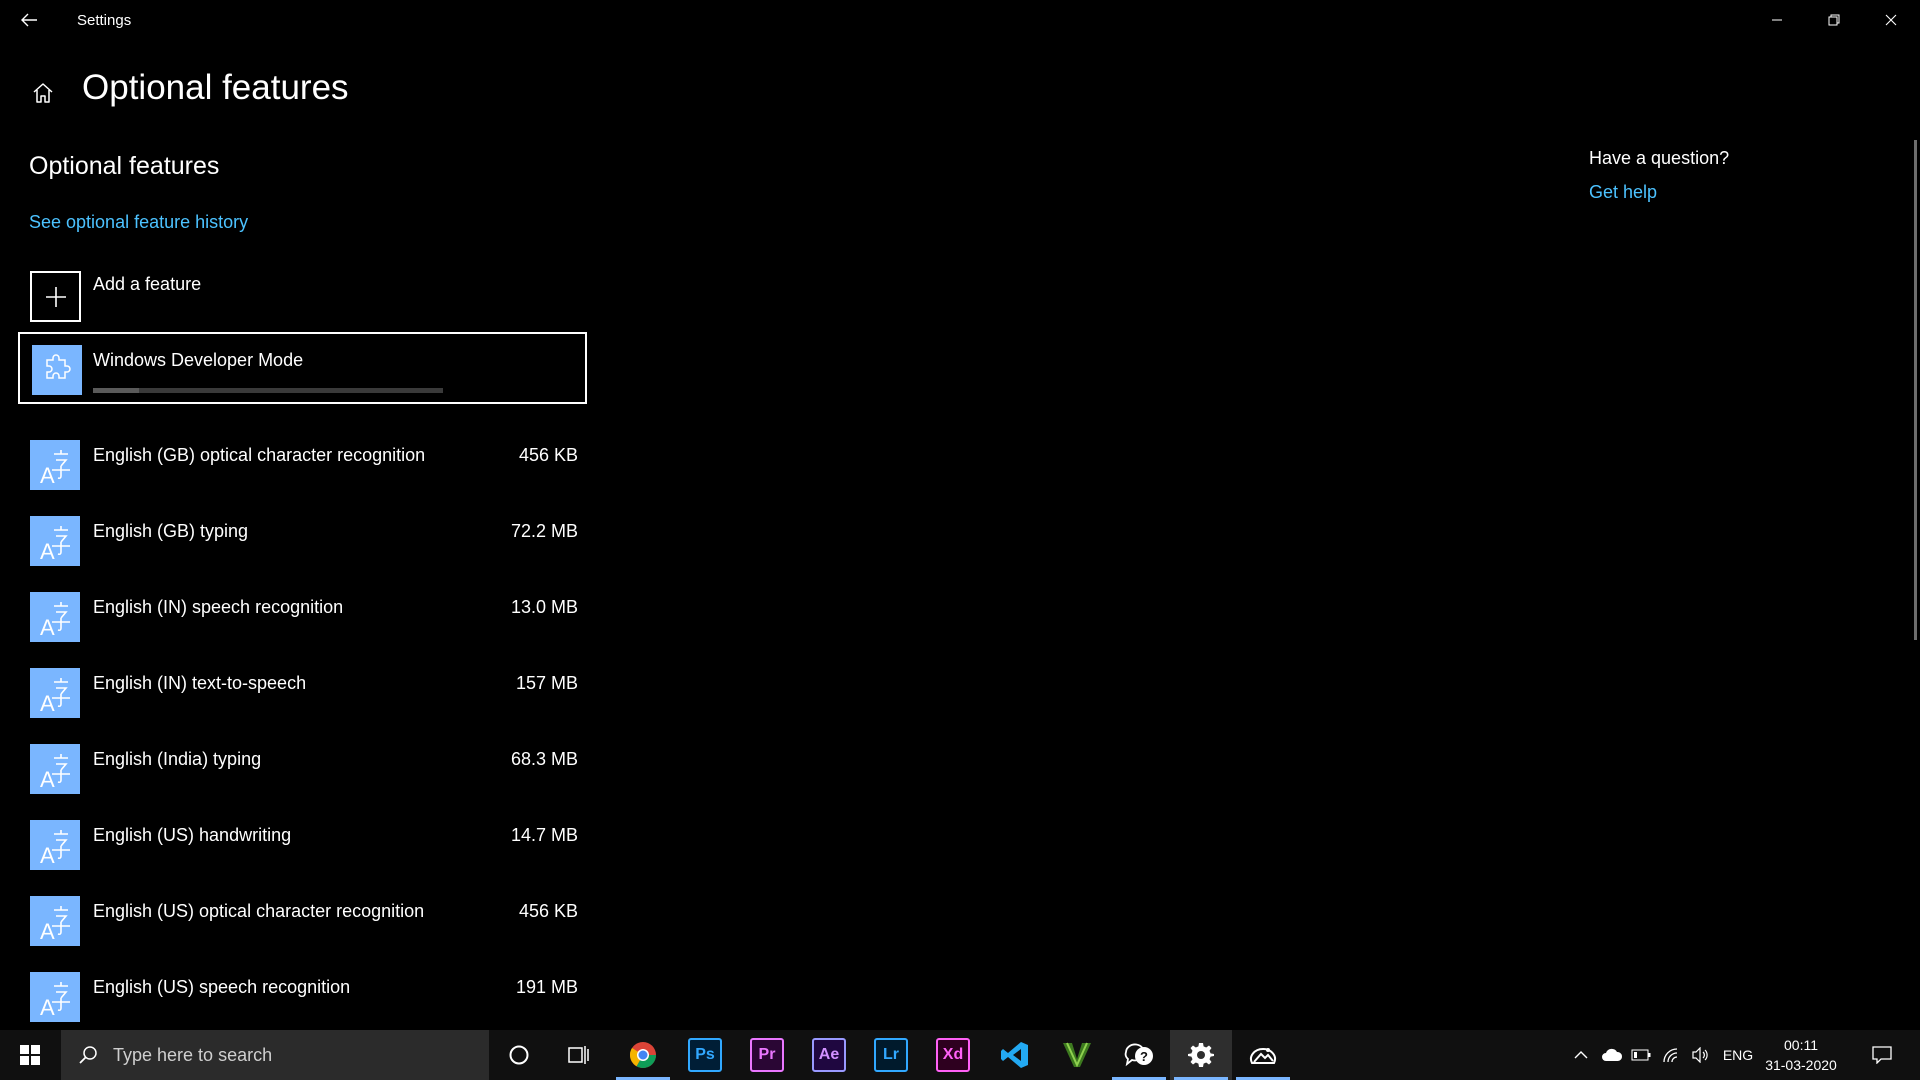 The image size is (1920, 1080). I want to click on search-icon, so click(88, 1055).